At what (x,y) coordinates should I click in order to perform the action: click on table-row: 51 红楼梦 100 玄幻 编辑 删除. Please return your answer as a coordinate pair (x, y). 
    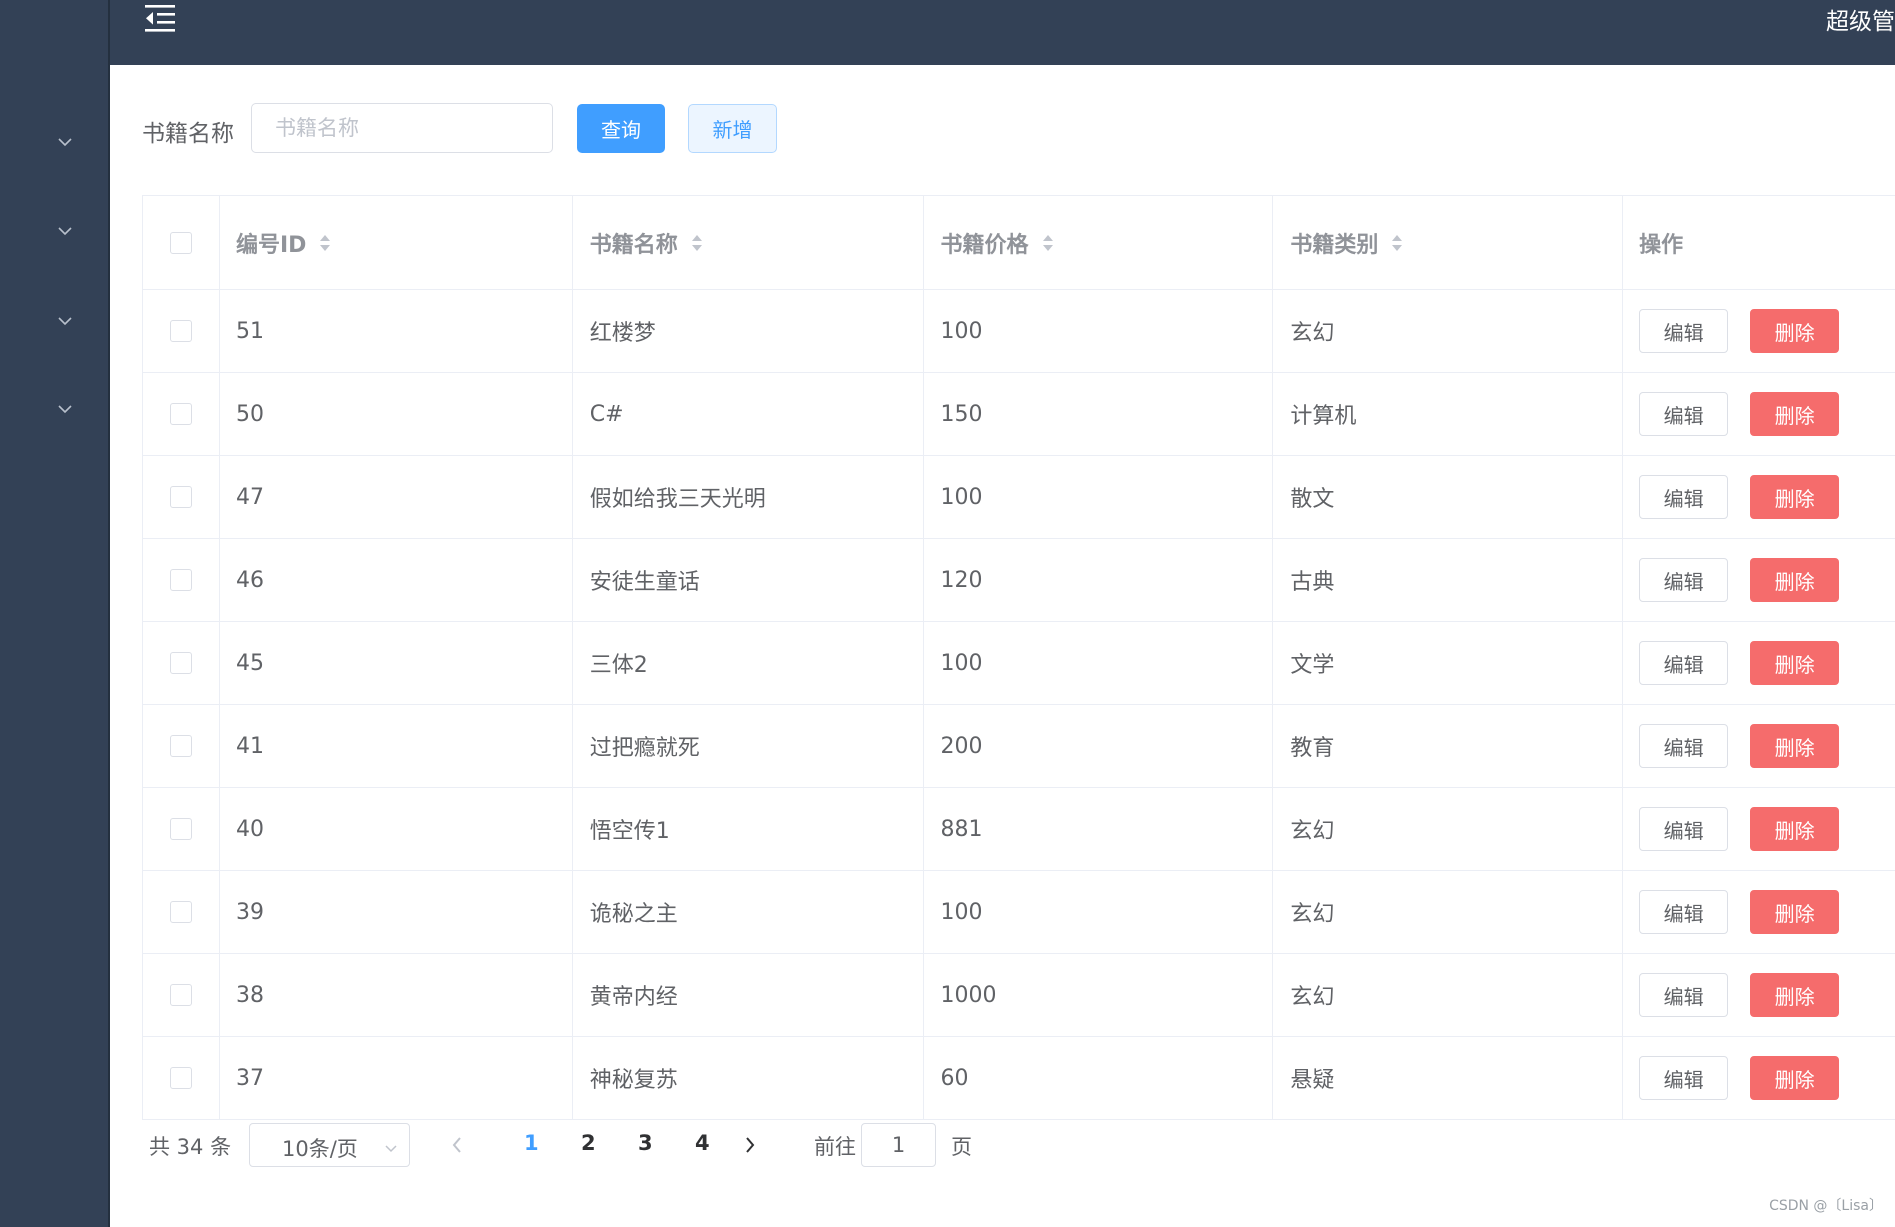
    Looking at the image, I should click on (1019, 331).